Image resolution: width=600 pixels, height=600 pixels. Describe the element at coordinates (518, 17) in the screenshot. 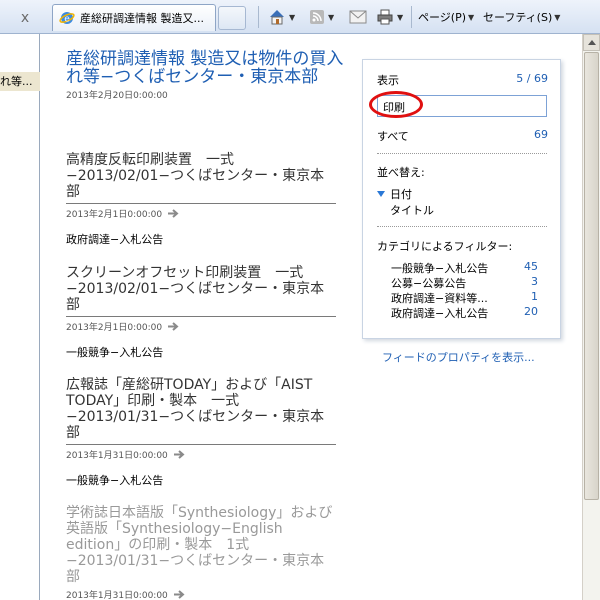

I see `safety-menu-label: セーフティ(S)` at that location.